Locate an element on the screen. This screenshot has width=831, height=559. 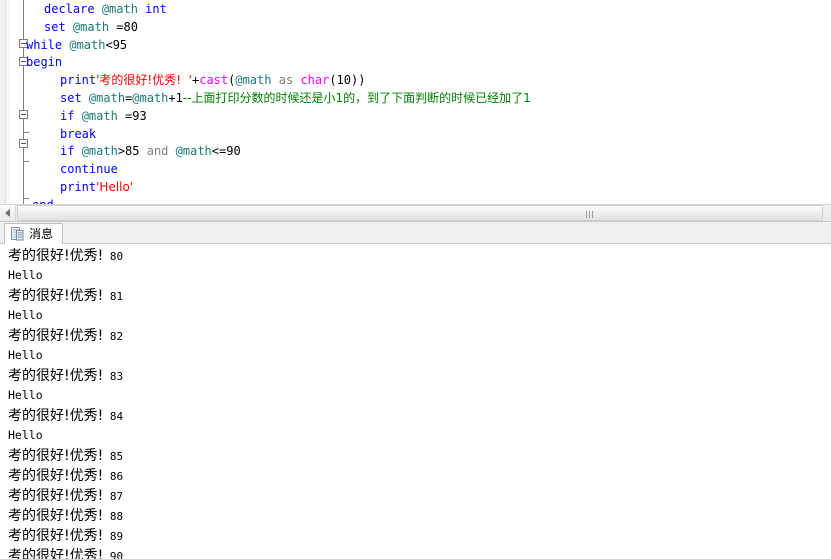
editor-horizontal-scrollbar is located at coordinates (415, 212).